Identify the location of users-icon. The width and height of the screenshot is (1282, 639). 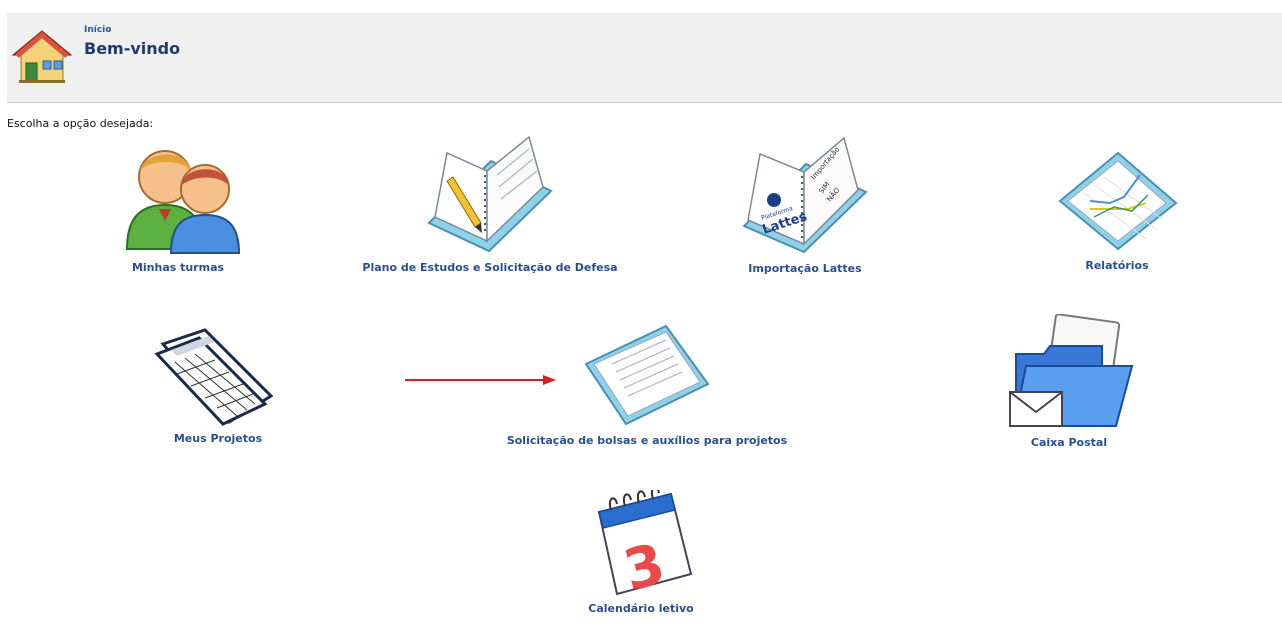
(183, 202).